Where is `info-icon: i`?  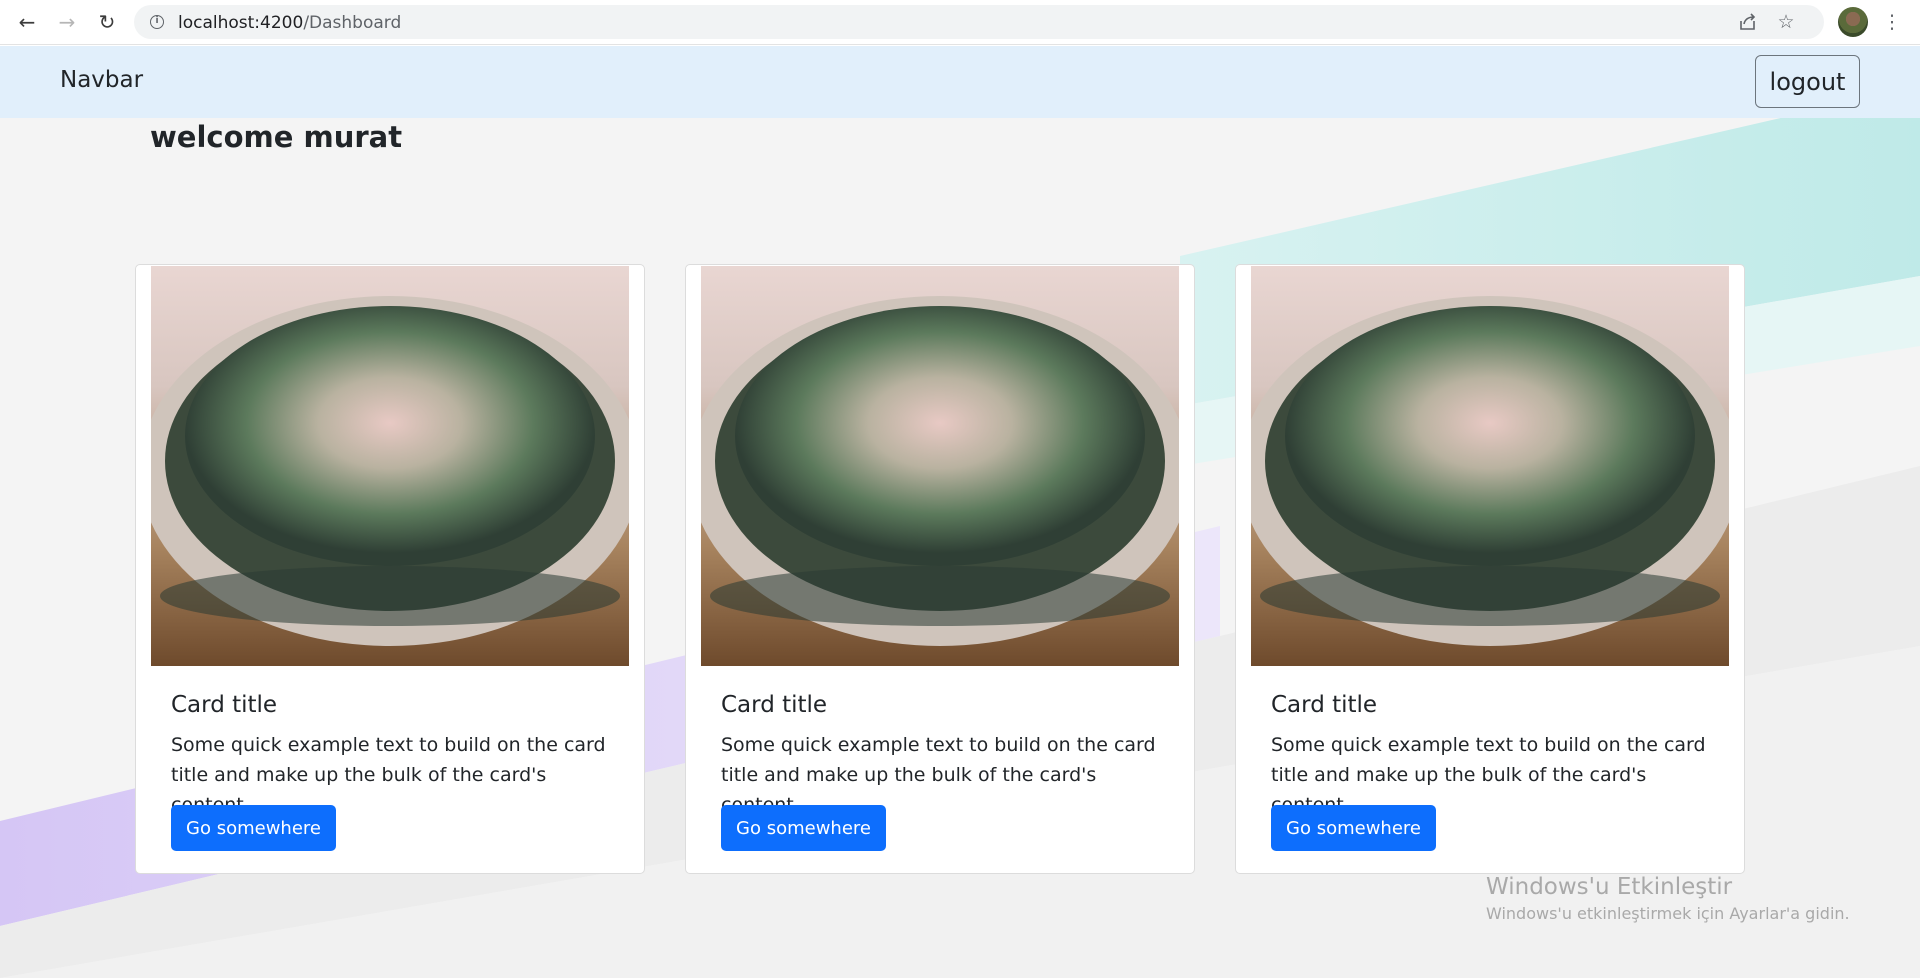
info-icon: i is located at coordinates (157, 22).